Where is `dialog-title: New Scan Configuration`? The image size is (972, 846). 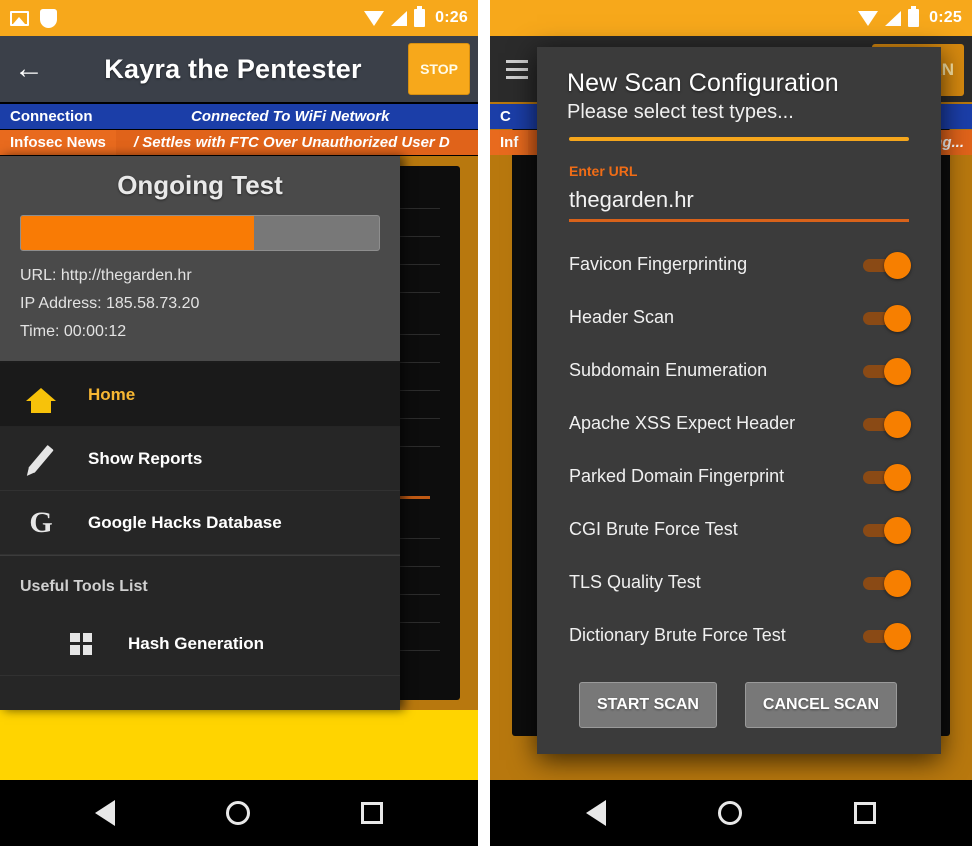
dialog-title: New Scan Configuration is located at coordinates (703, 83).